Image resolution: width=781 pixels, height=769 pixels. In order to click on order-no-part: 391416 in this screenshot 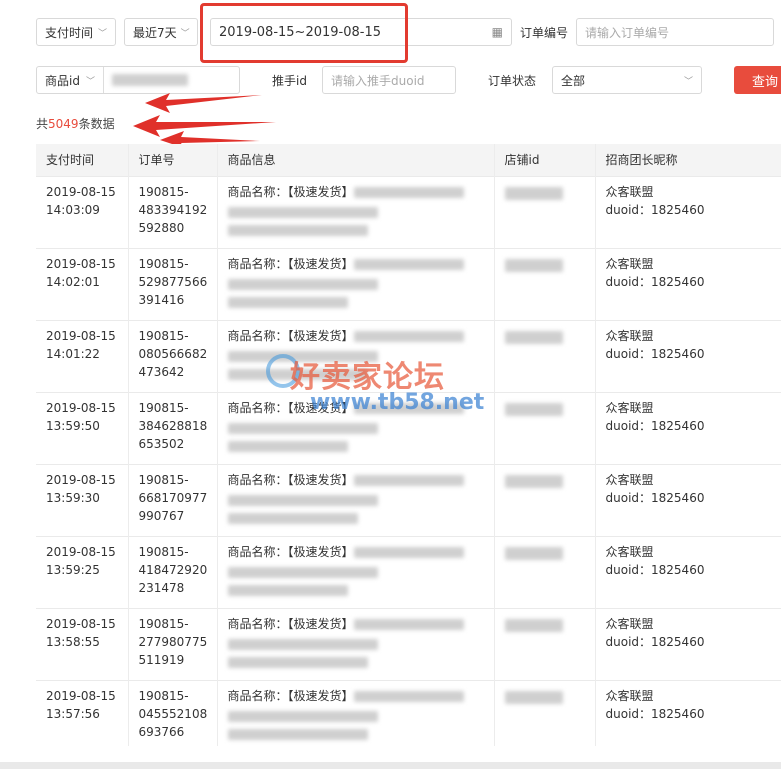, I will do `click(161, 299)`.